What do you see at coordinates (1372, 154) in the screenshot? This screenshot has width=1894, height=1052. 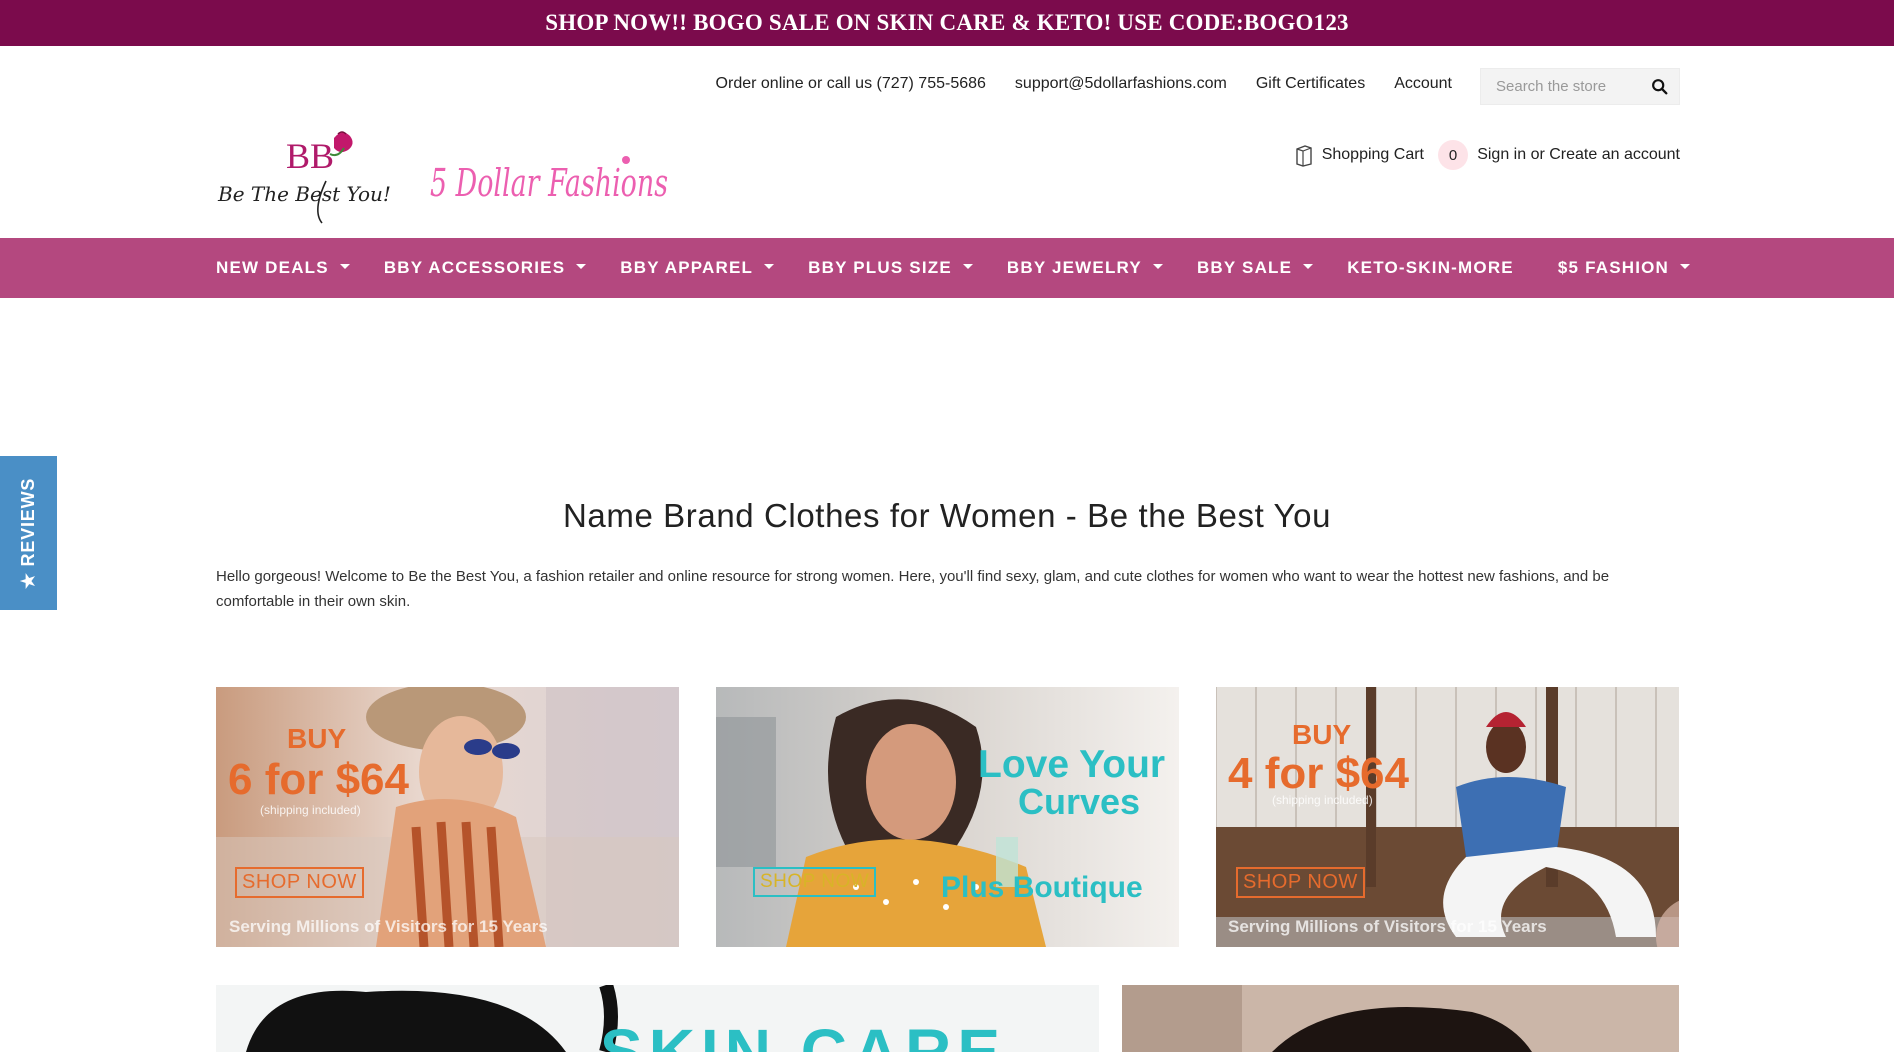 I see `cart-label: Shopping Cart` at bounding box center [1372, 154].